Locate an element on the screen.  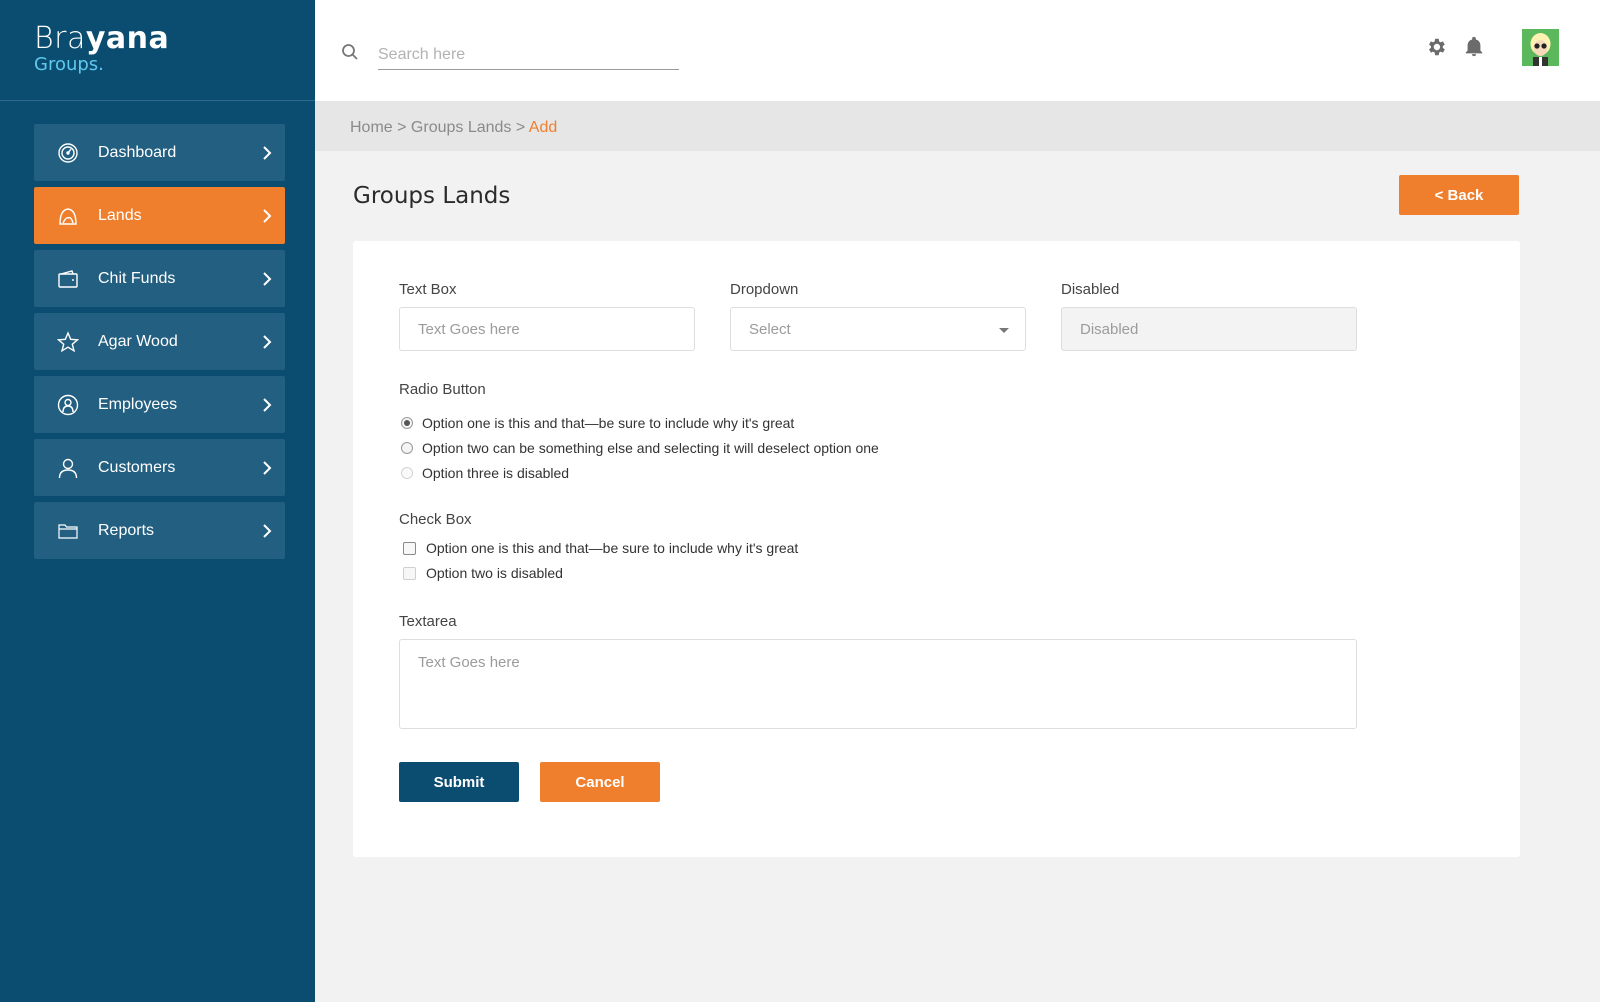
brand-name: Brayana is located at coordinates (174, 39).